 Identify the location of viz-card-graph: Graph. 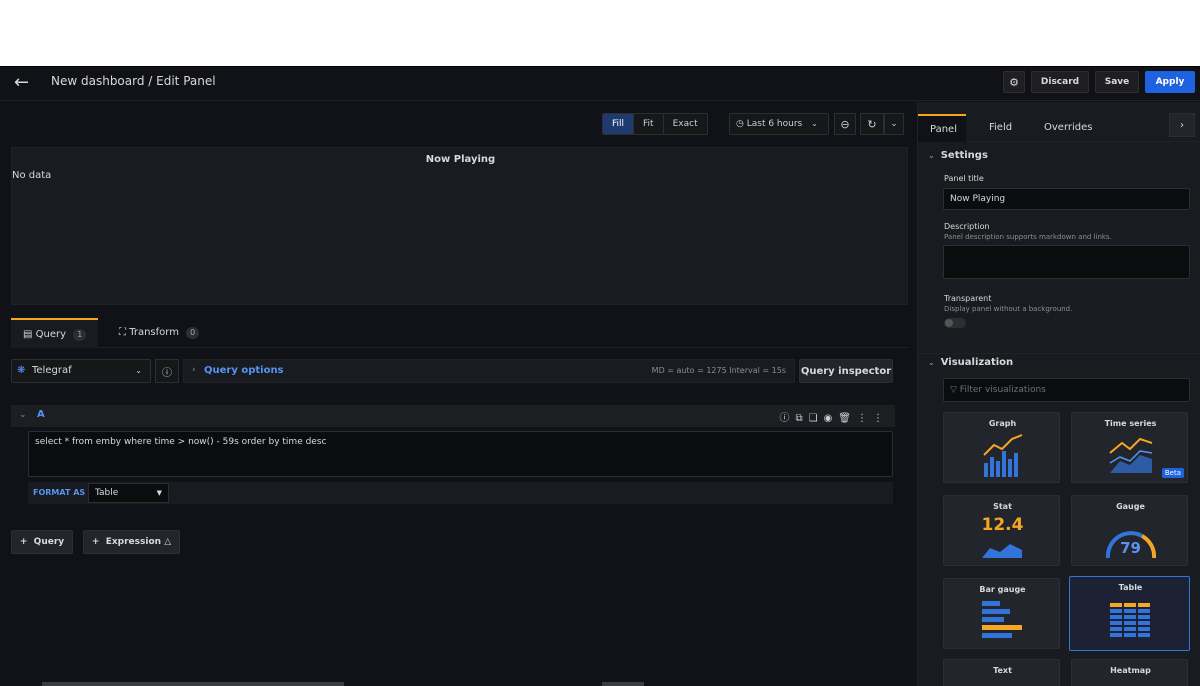
(1001, 447).